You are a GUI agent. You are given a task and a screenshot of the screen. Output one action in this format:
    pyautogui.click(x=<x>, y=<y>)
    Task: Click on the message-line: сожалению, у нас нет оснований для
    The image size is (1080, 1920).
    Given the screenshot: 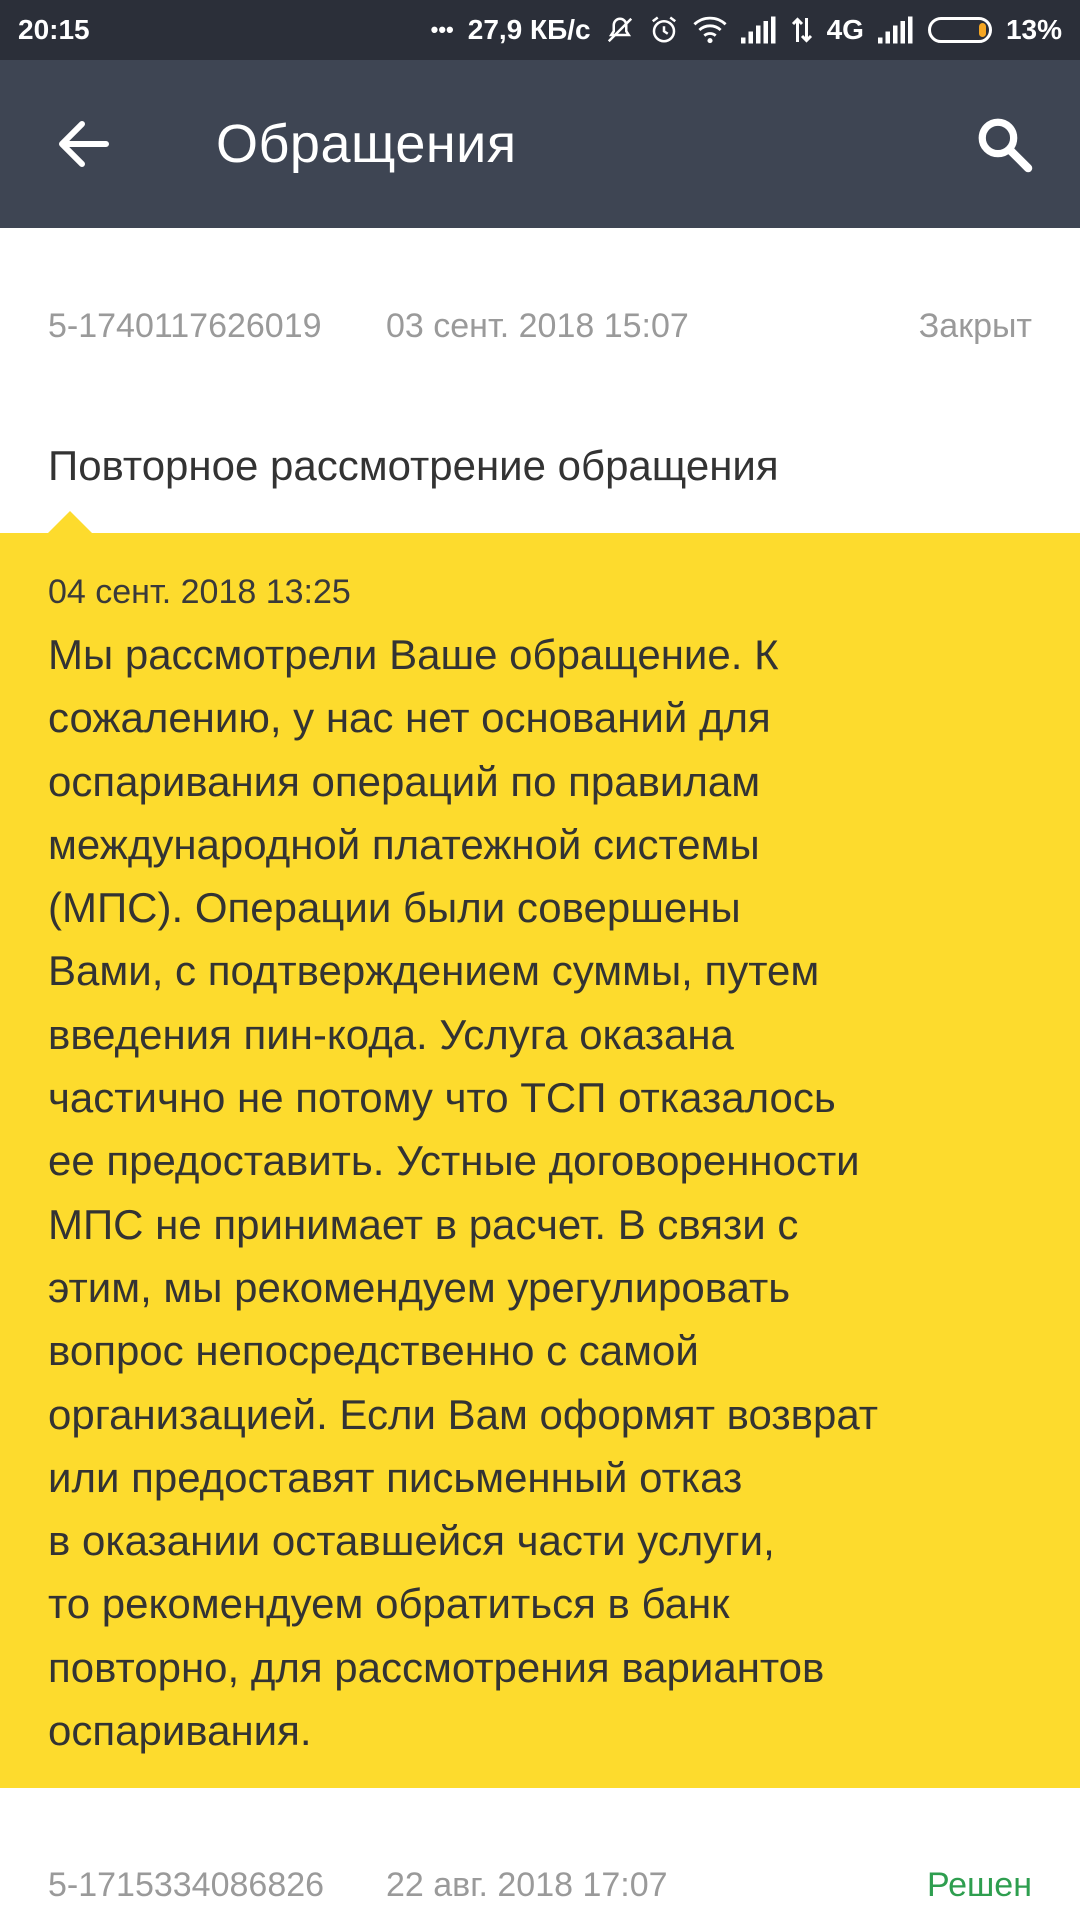 What is the action you would take?
    pyautogui.click(x=409, y=718)
    